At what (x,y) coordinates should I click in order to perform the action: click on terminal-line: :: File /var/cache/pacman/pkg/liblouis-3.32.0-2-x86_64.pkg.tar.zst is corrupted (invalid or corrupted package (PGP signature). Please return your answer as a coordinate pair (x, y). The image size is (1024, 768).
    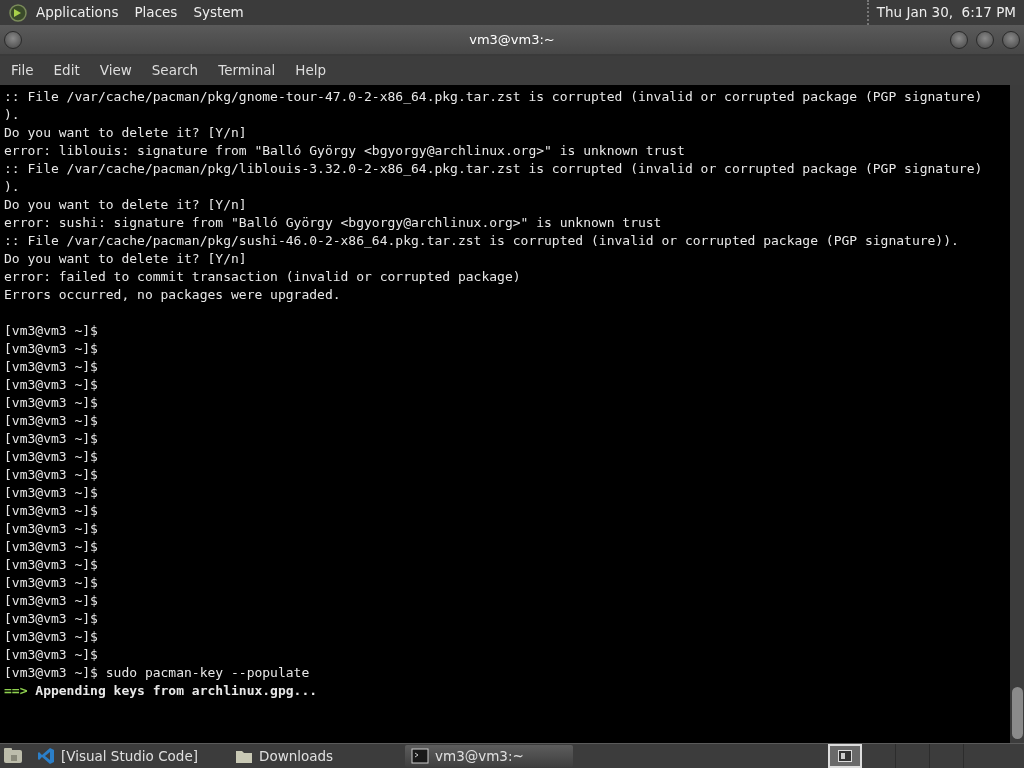
    Looking at the image, I should click on (493, 168).